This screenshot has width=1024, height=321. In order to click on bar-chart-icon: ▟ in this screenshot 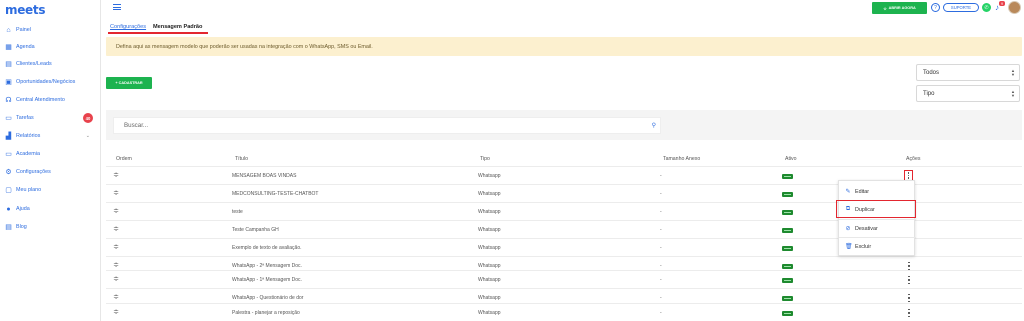, I will do `click(8, 136)`.